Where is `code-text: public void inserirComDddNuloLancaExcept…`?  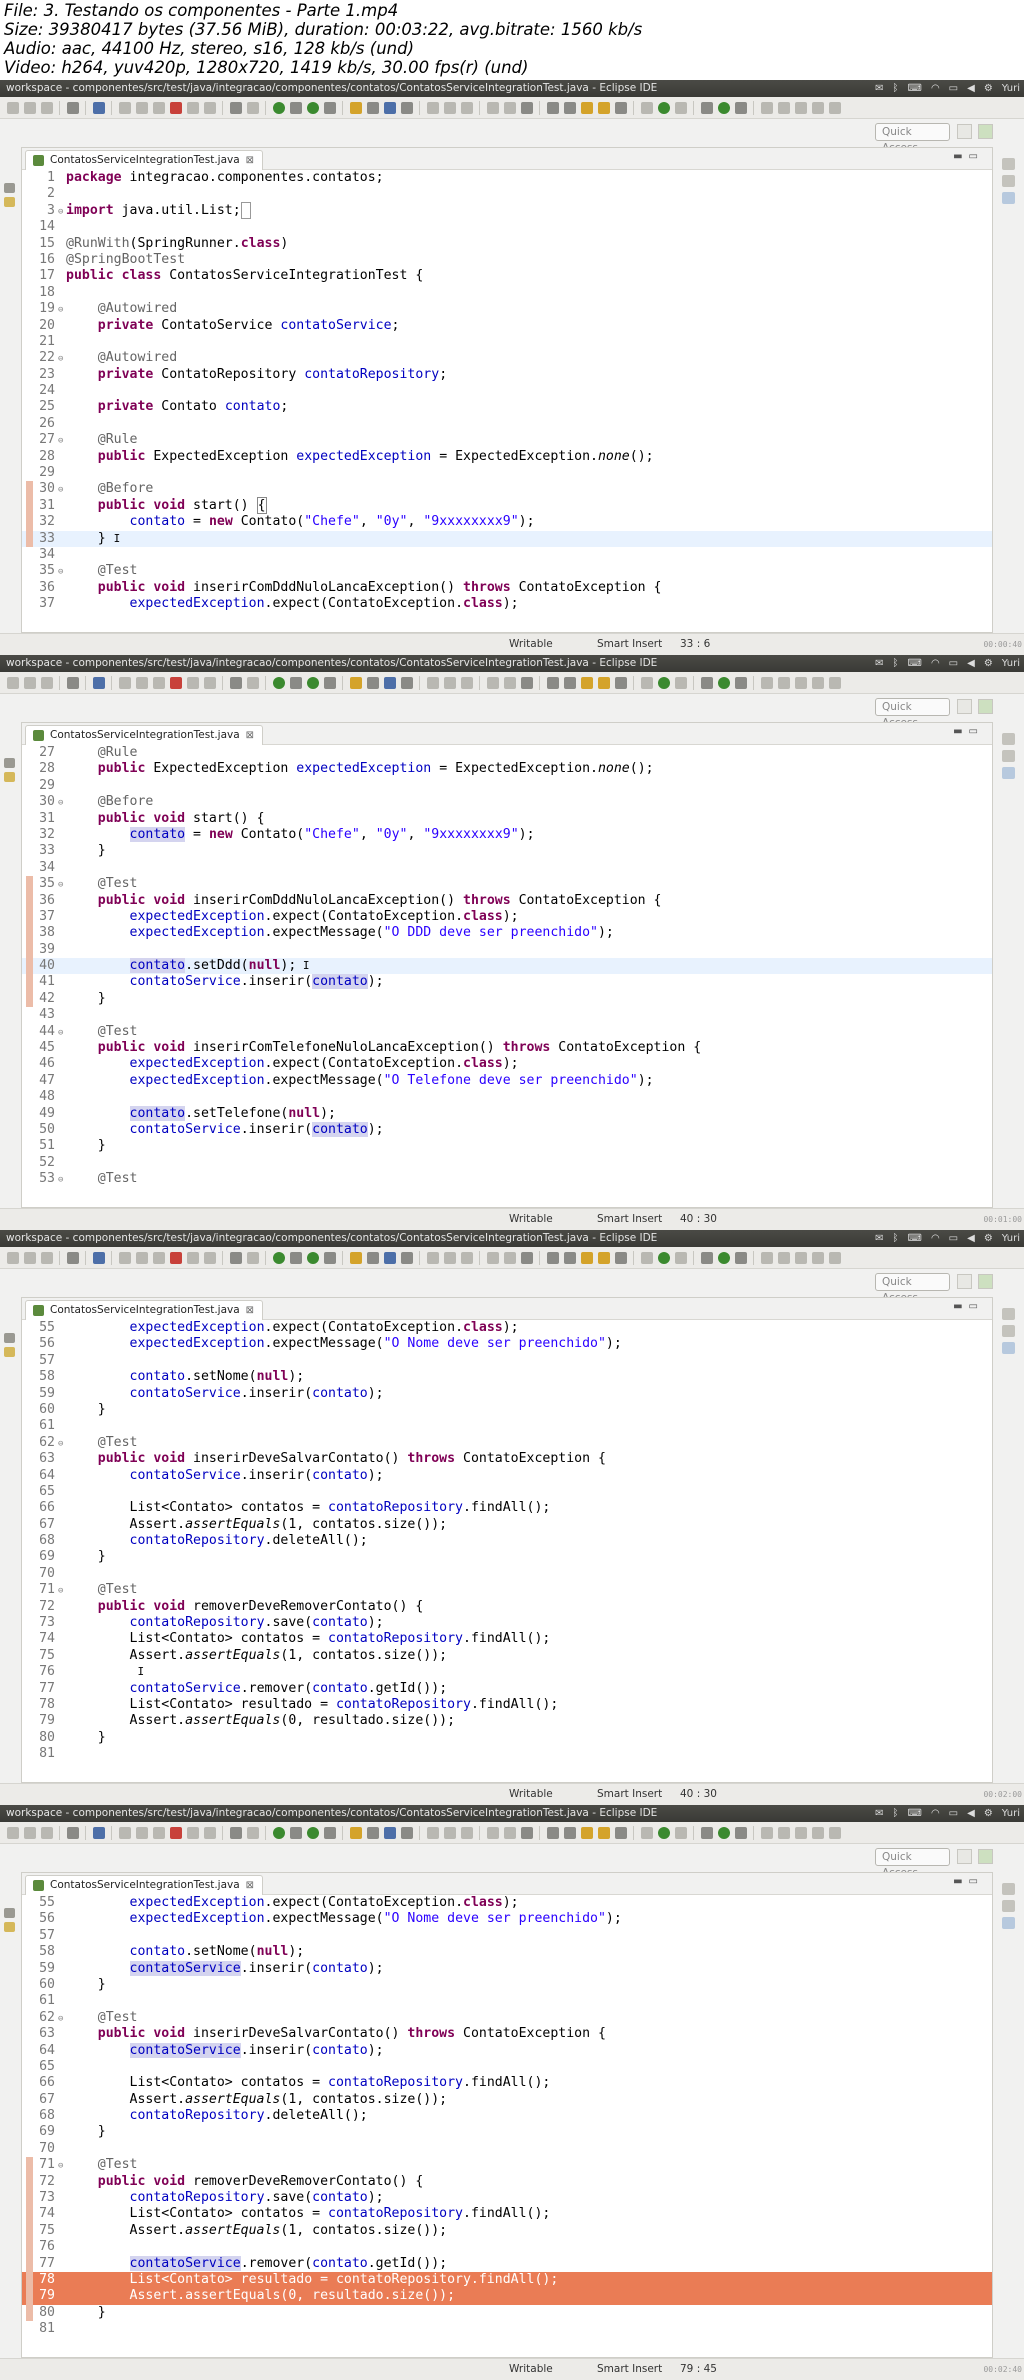 code-text: public void inserirComDddNuloLancaExcept… is located at coordinates (364, 900).